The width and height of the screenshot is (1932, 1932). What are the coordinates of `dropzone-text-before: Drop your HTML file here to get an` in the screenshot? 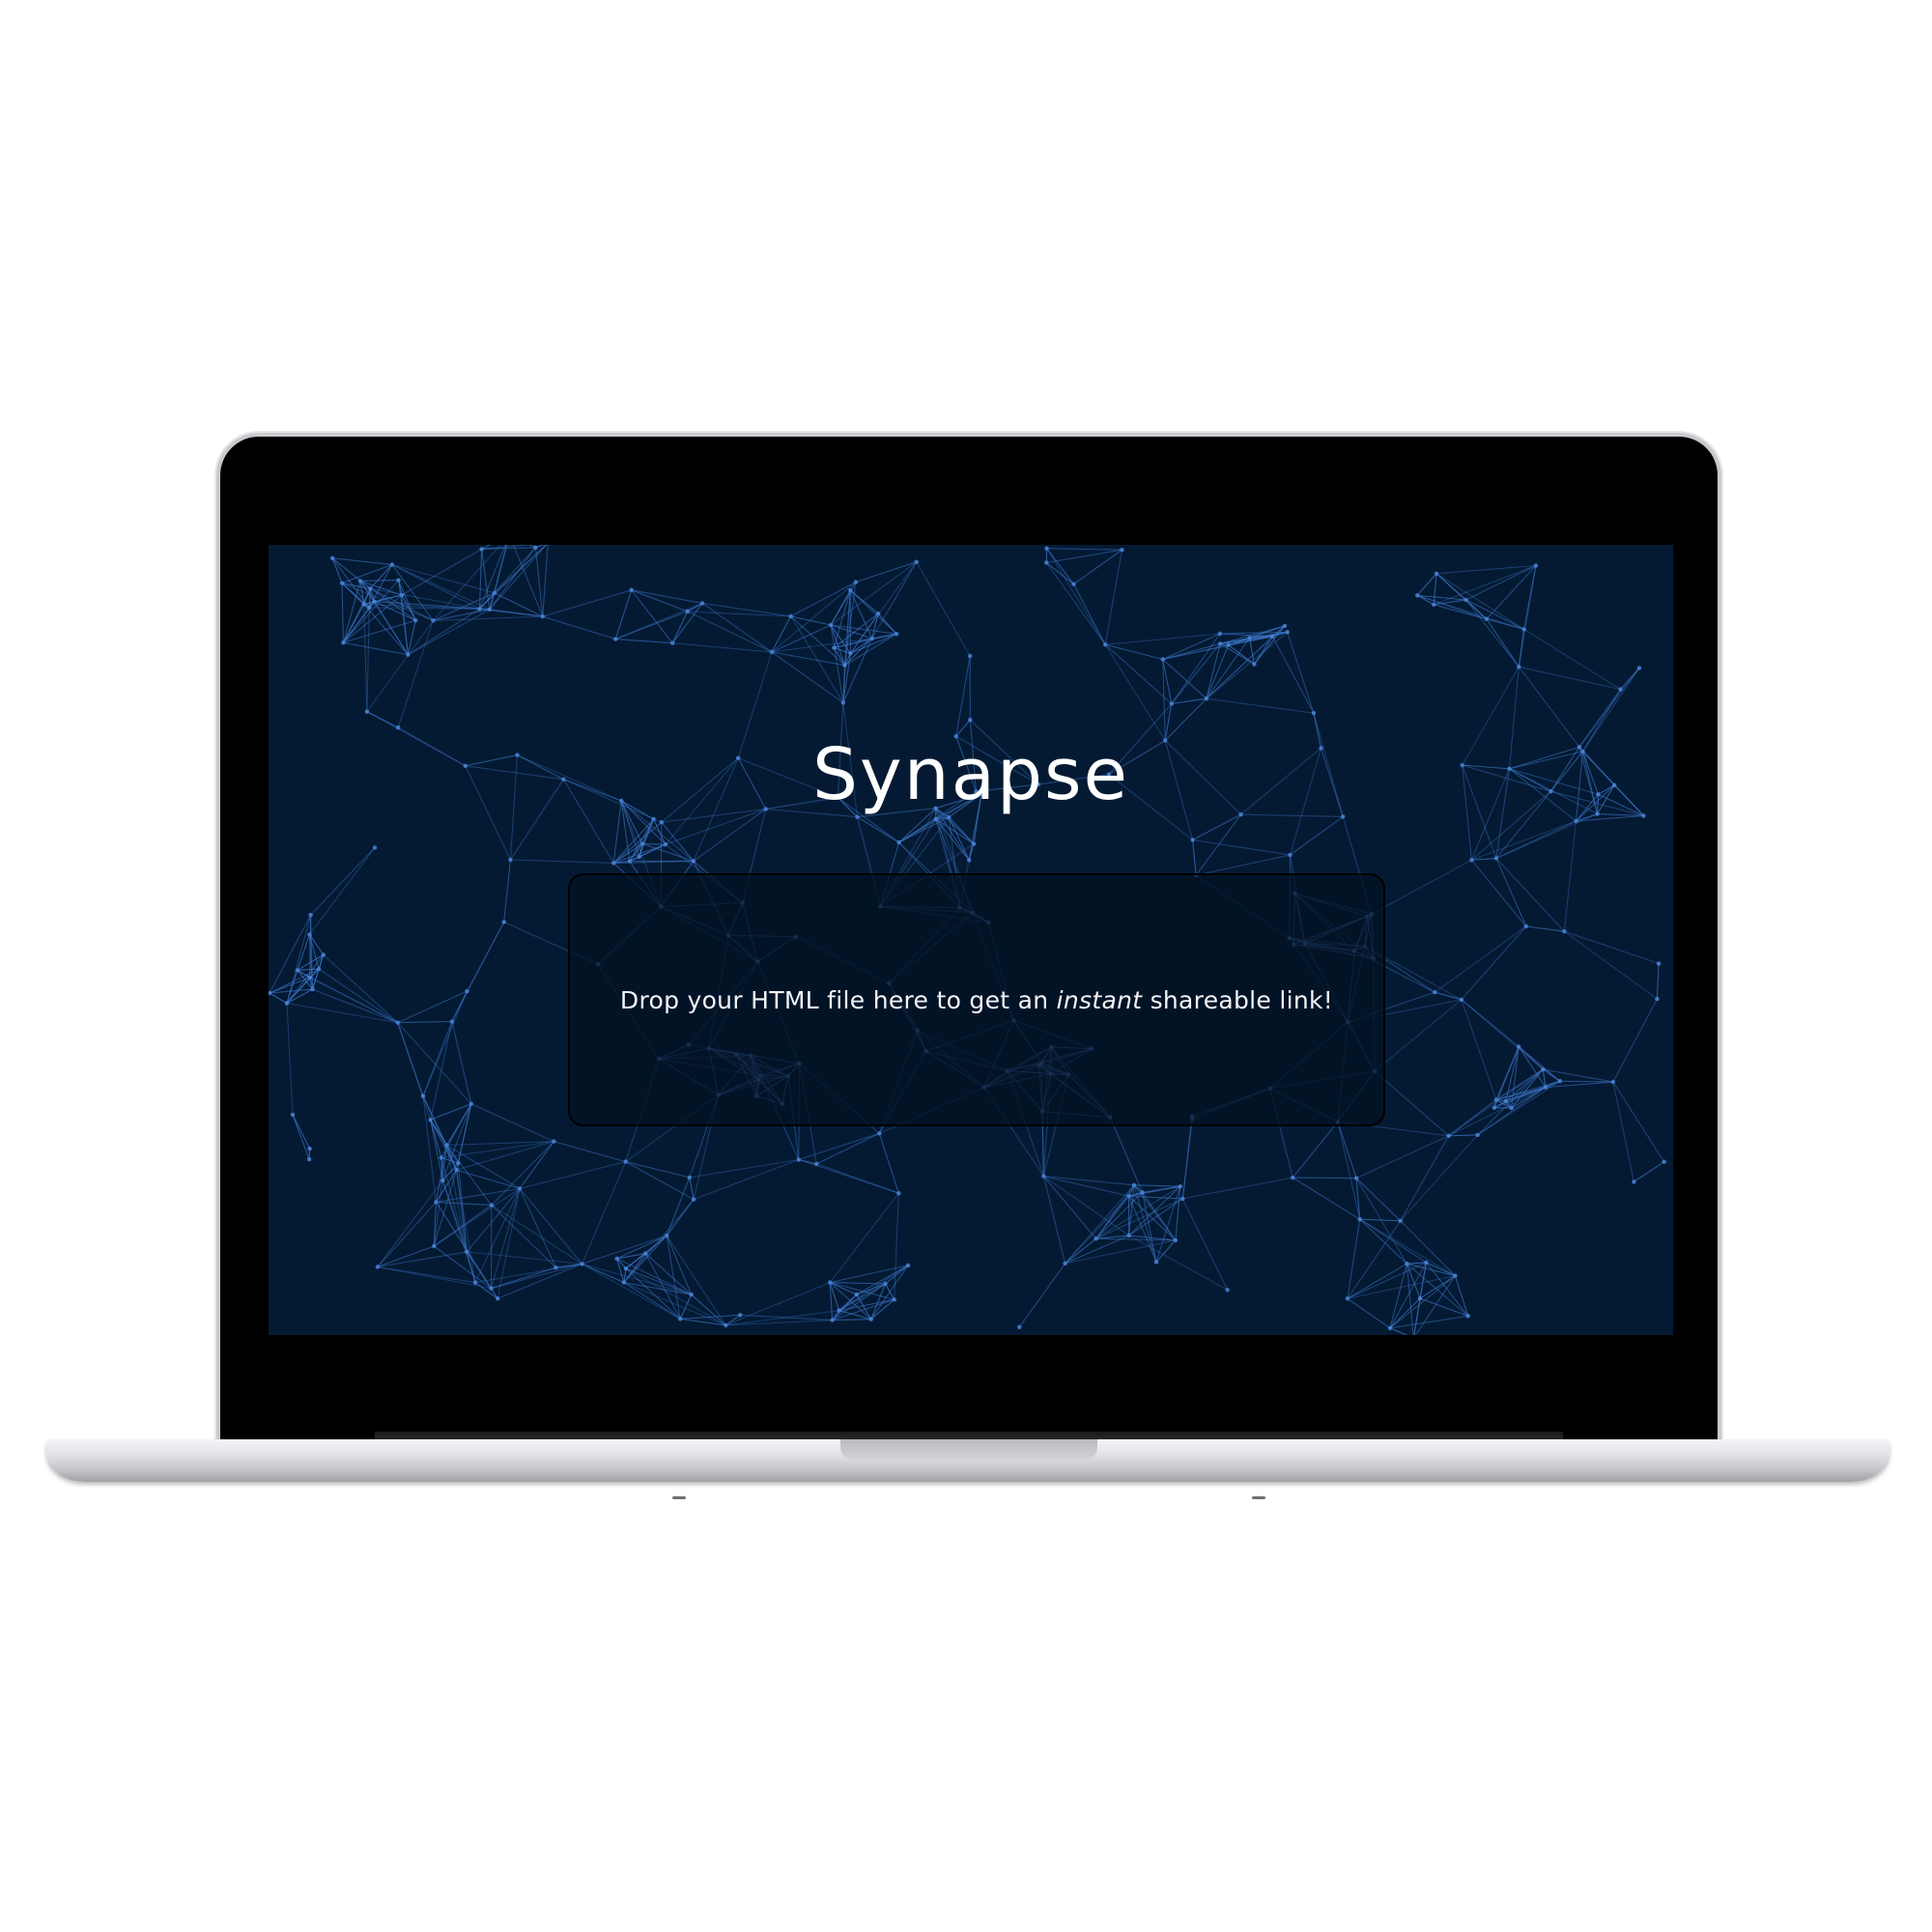 It's located at (834, 999).